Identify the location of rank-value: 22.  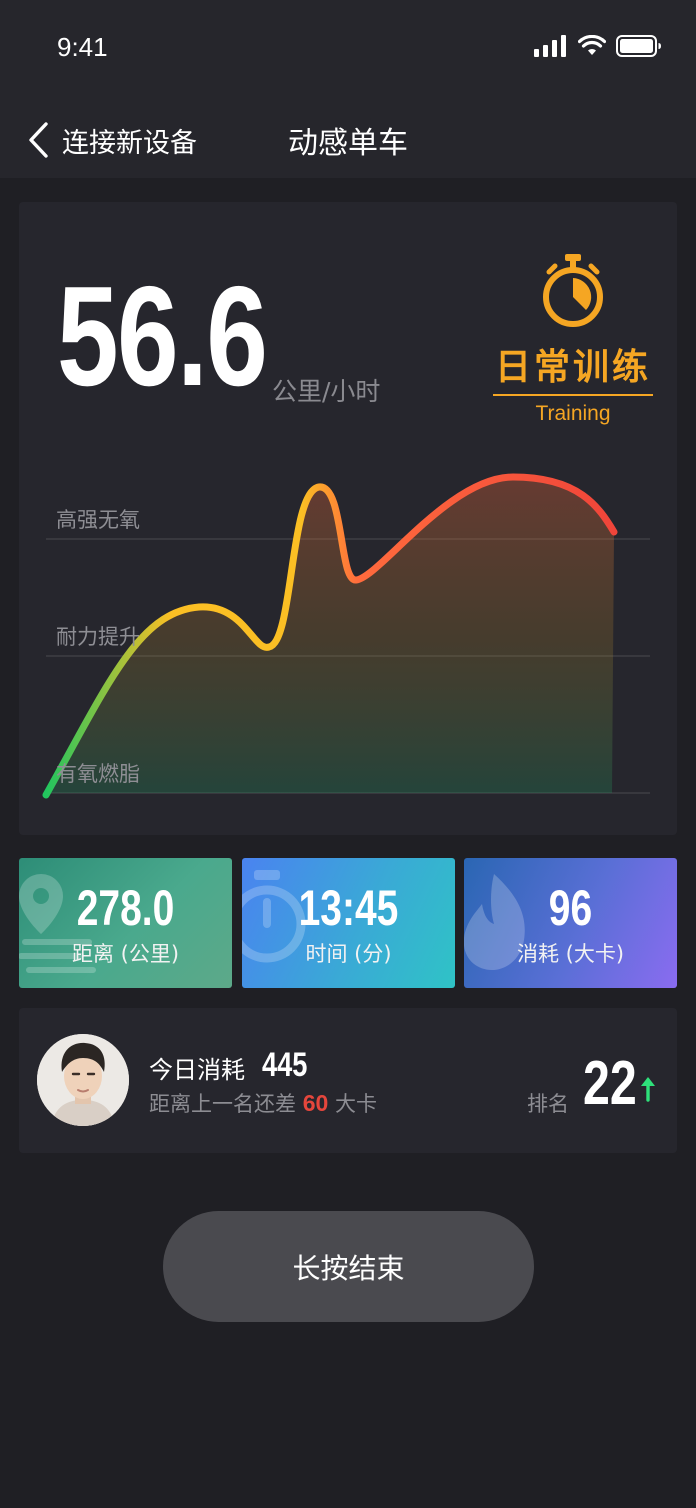
(610, 1083).